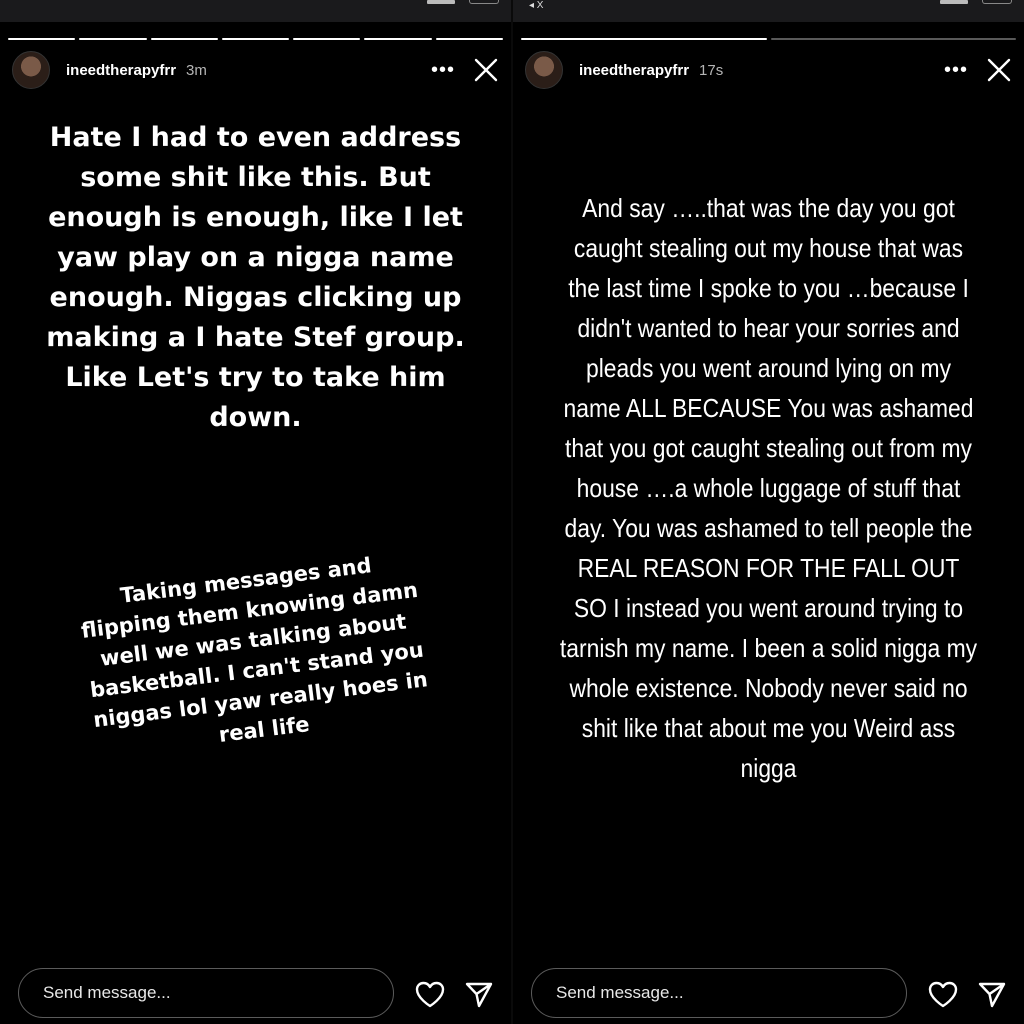 This screenshot has height=1024, width=1024. Describe the element at coordinates (255, 11) in the screenshot. I see `status-bar` at that location.